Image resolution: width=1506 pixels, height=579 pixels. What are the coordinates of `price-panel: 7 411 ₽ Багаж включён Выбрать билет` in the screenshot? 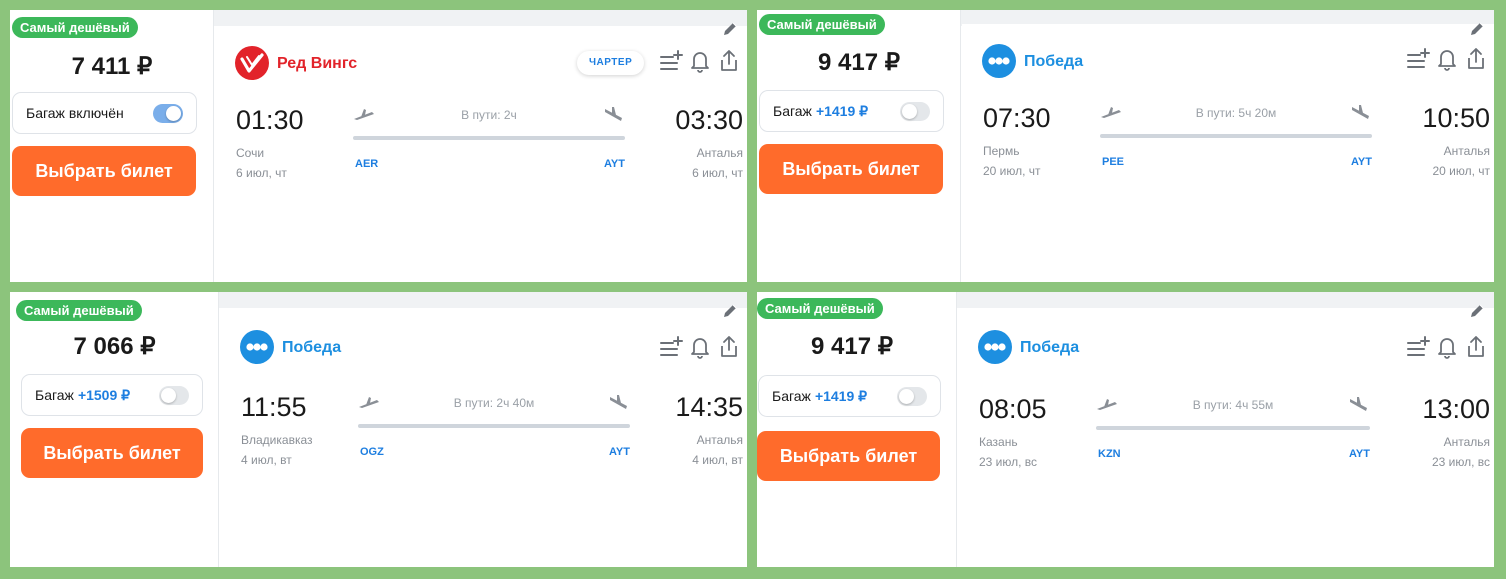 It's located at (112, 146).